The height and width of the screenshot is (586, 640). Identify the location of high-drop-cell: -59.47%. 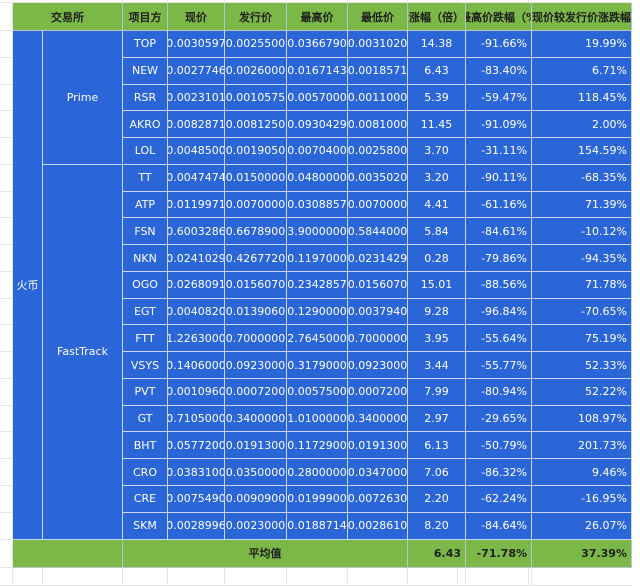
(499, 98).